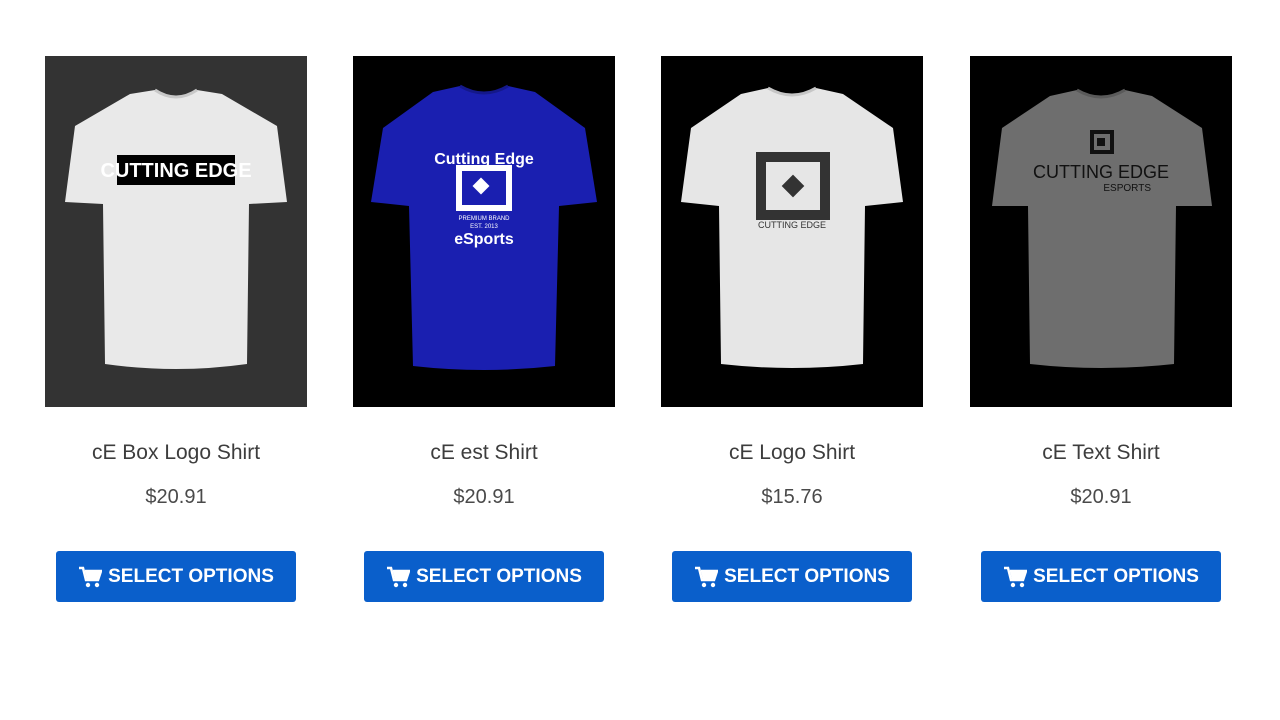  What do you see at coordinates (484, 453) in the screenshot?
I see `product-title: cE est Shirt` at bounding box center [484, 453].